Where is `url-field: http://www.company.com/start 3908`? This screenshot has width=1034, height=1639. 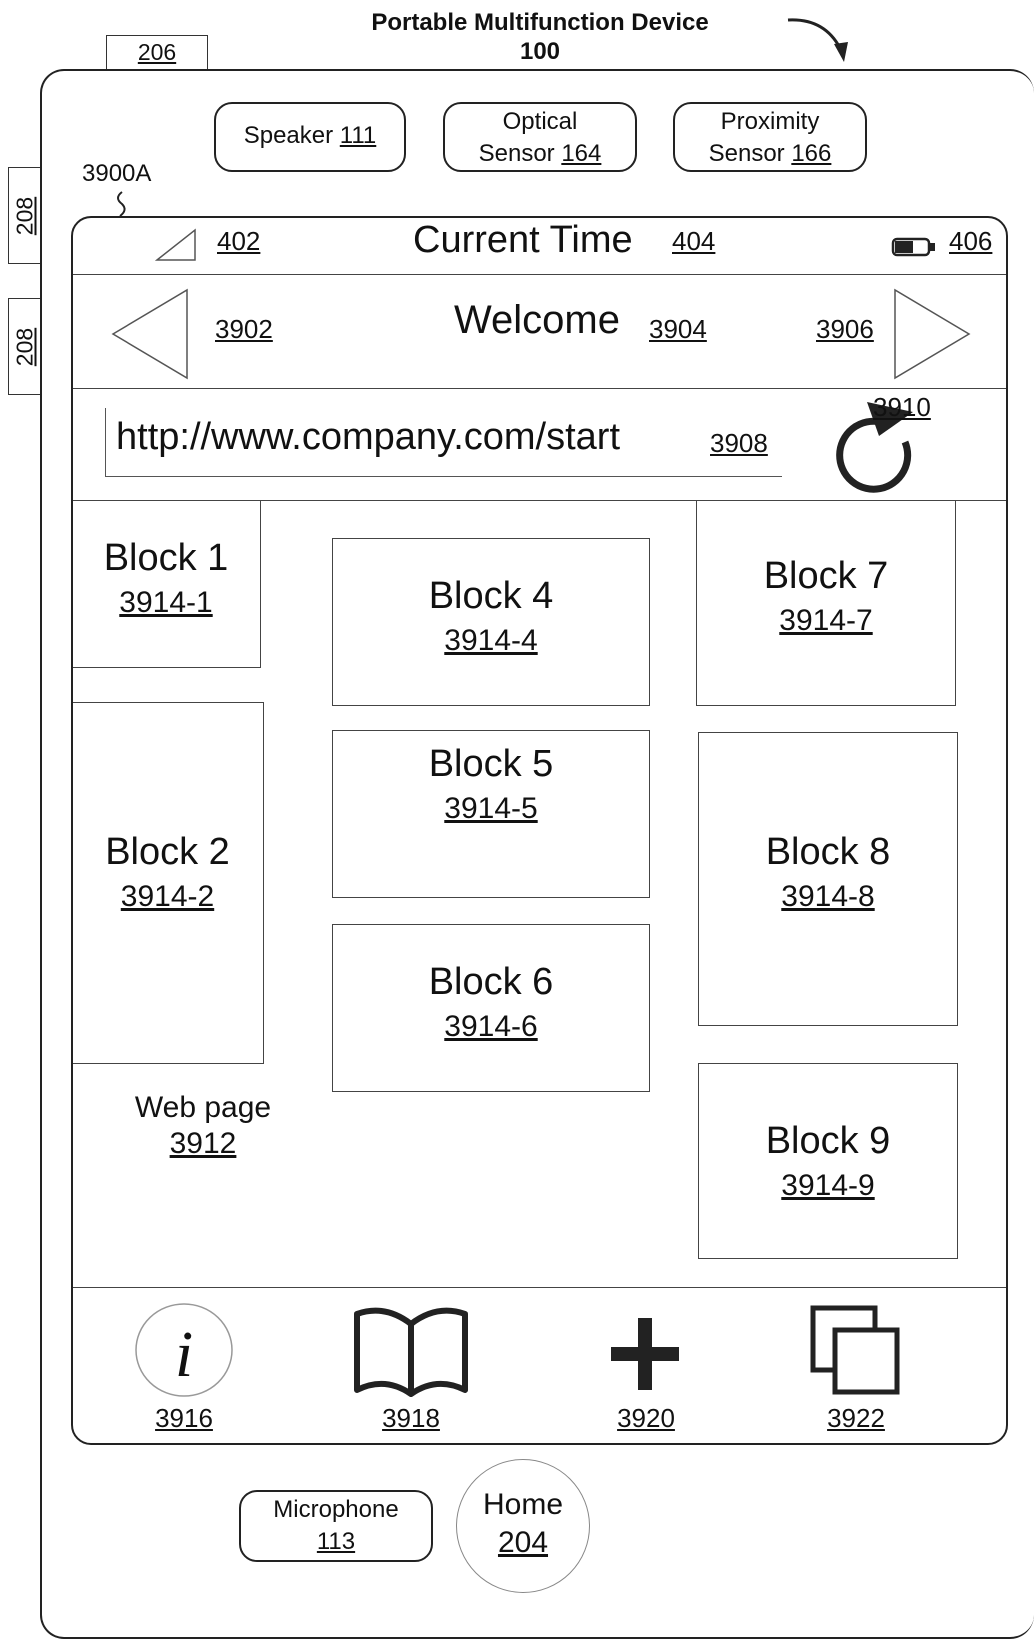
url-field: http://www.company.com/start 3908 is located at coordinates (443, 442).